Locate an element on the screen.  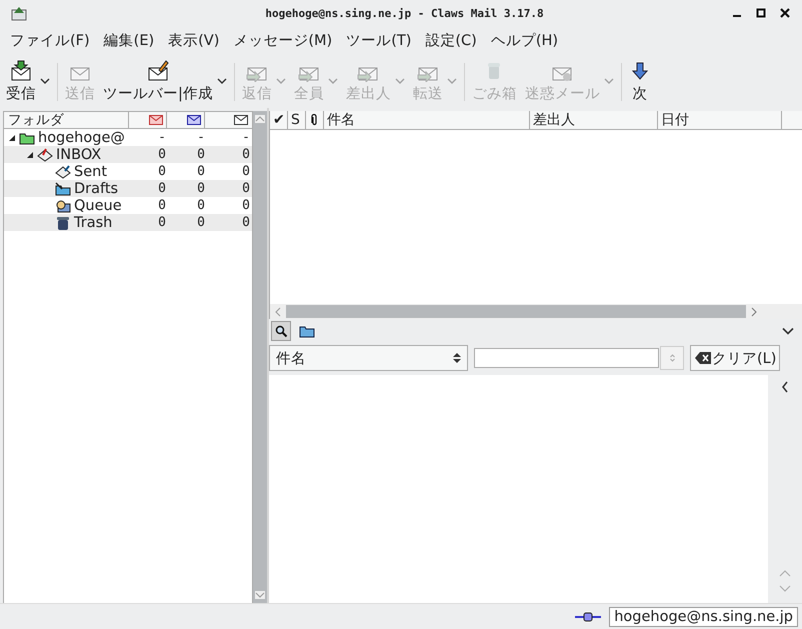
folder-row: INBOX 0 0 0 is located at coordinates (128, 154).